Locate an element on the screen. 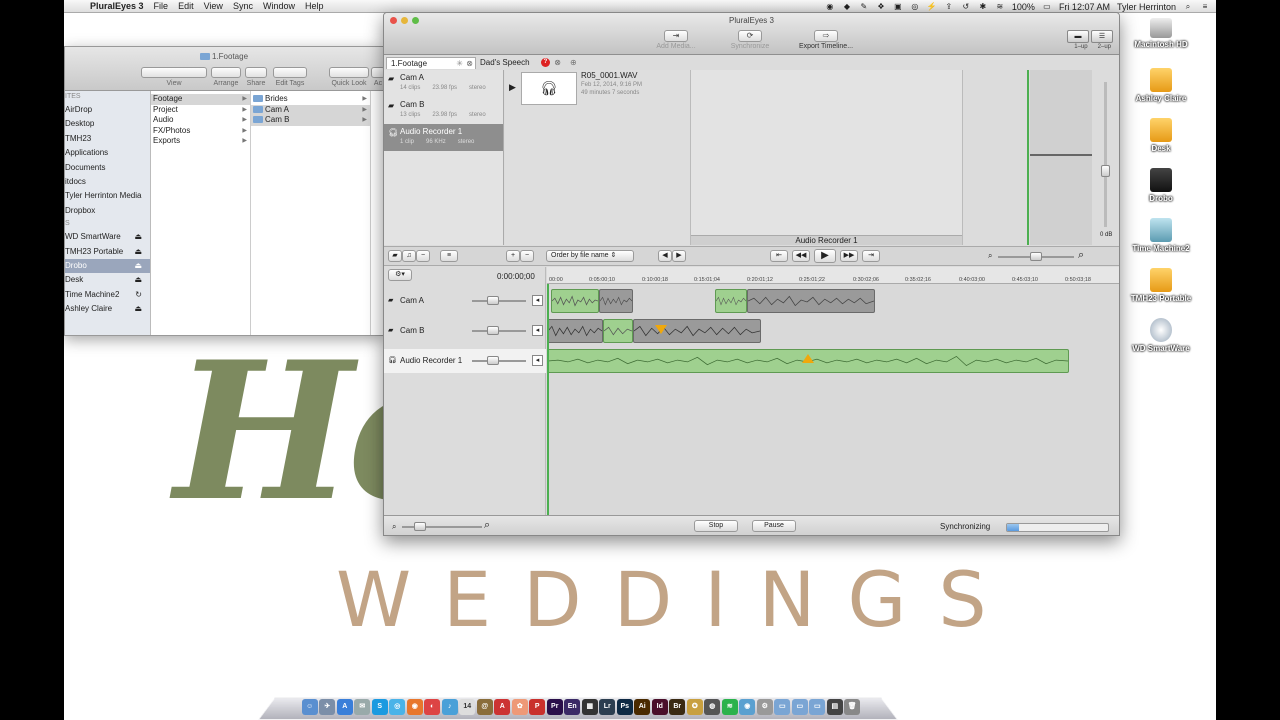 The image size is (1280, 720). share-button: Share is located at coordinates (256, 77).